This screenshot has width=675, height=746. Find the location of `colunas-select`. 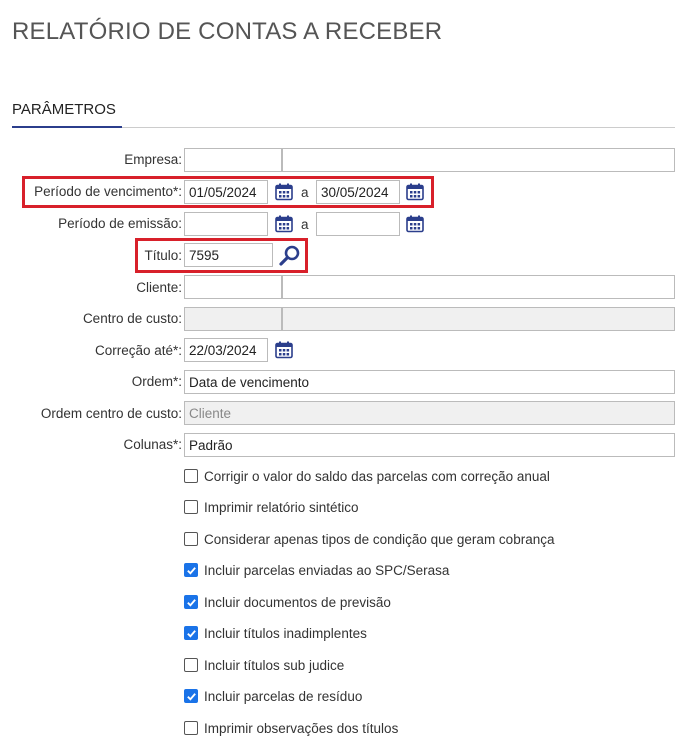

colunas-select is located at coordinates (429, 445).